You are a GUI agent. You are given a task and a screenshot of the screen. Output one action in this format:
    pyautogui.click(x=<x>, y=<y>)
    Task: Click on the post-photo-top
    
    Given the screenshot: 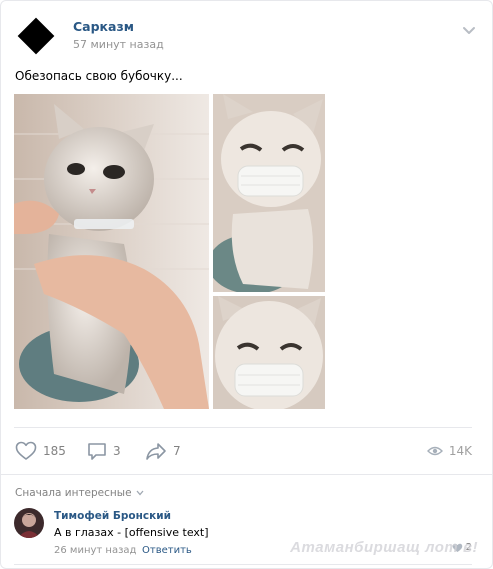 What is the action you would take?
    pyautogui.click(x=269, y=193)
    